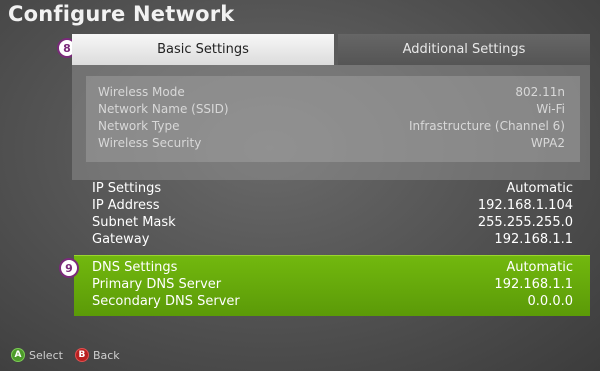 This screenshot has width=600, height=371. I want to click on callout-badge-9: 9, so click(69, 268).